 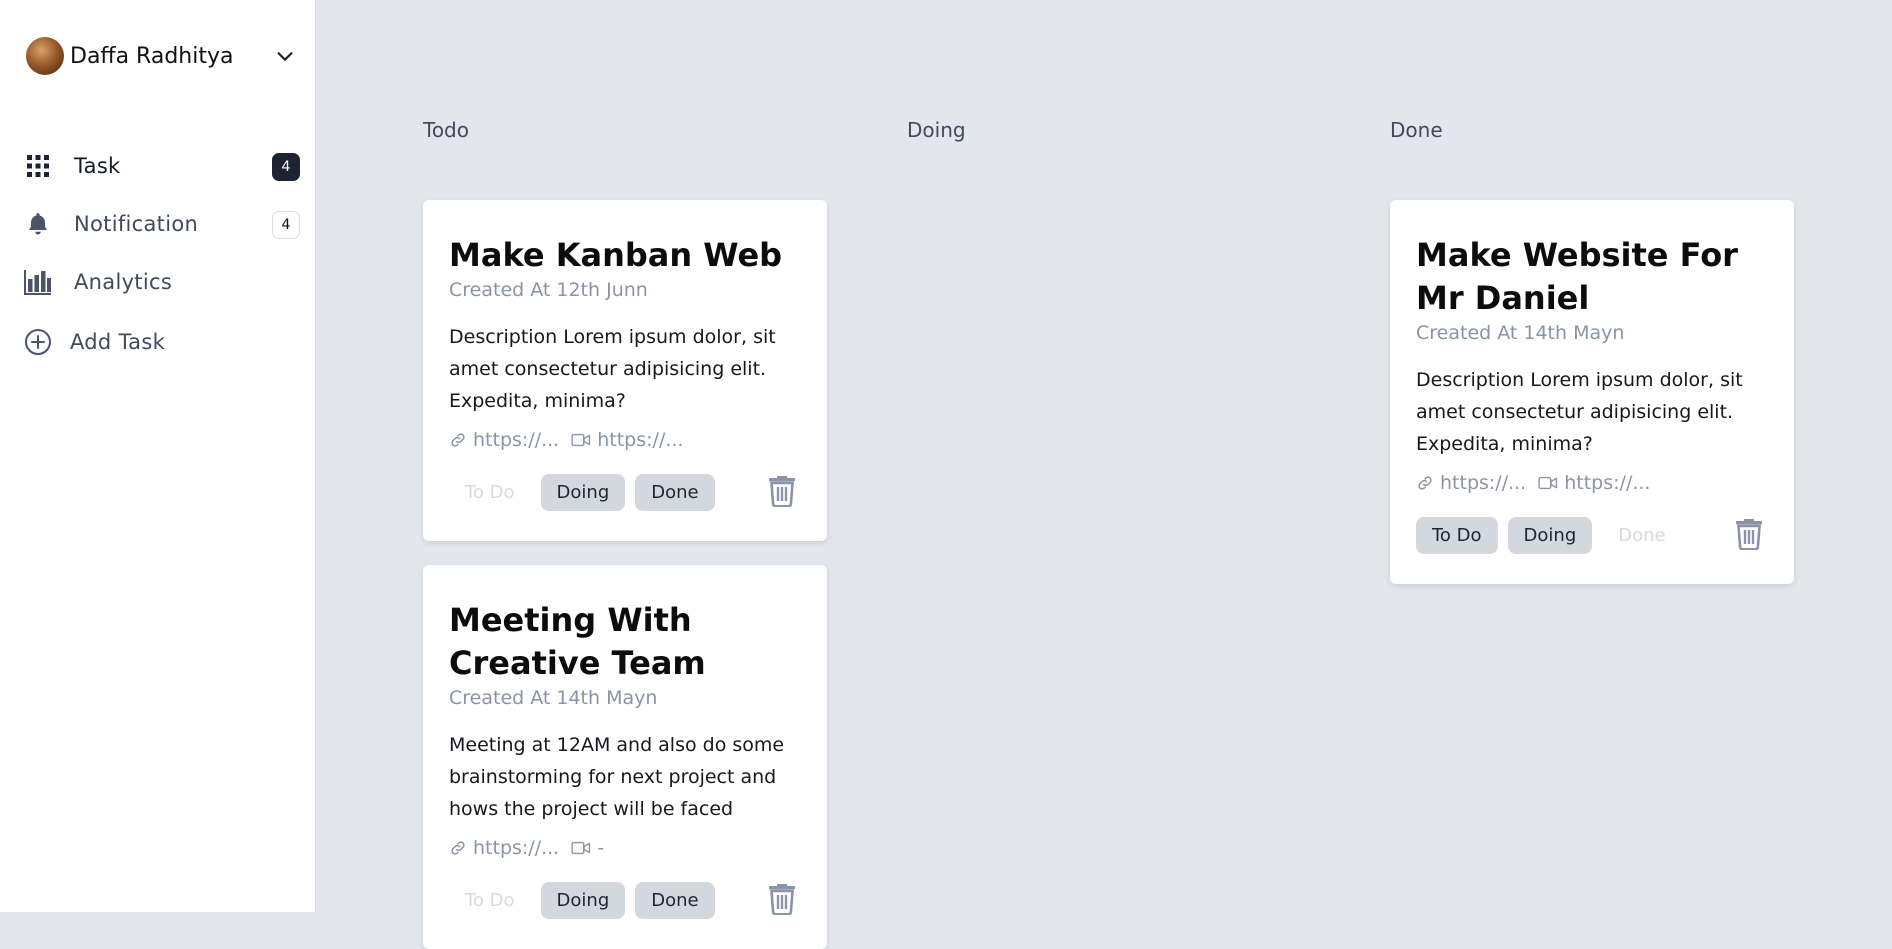 I want to click on sidebar-item-analytics: Analytics, so click(x=162, y=282).